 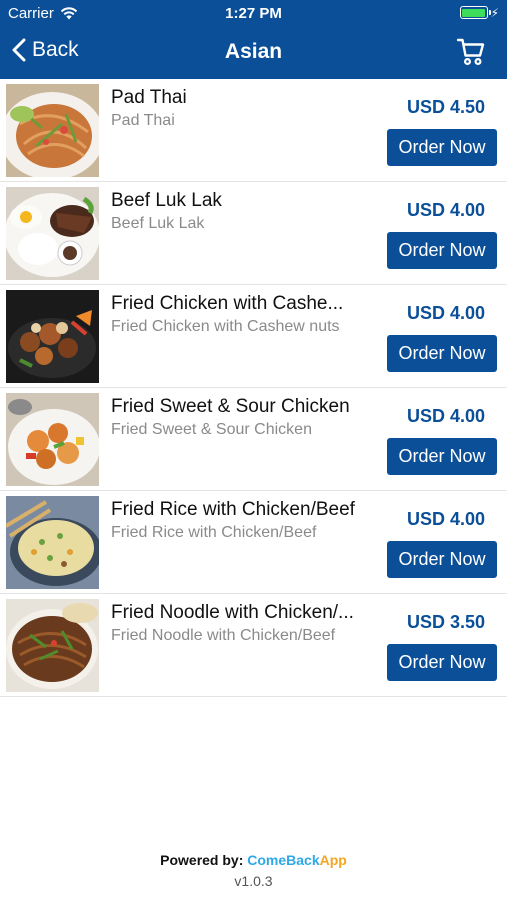 What do you see at coordinates (225, 326) in the screenshot?
I see `item-description: Fried Chicken with Cashew nuts` at bounding box center [225, 326].